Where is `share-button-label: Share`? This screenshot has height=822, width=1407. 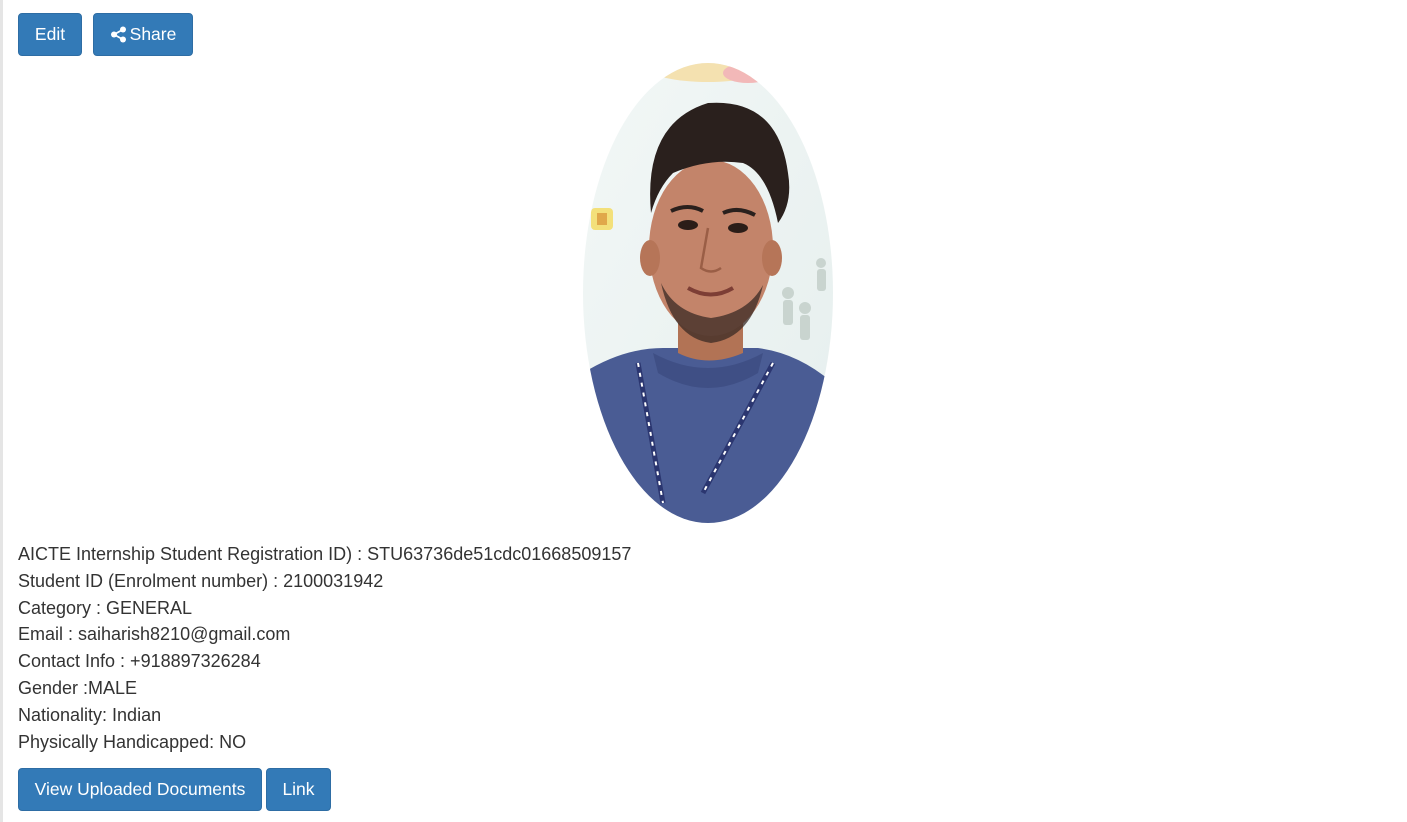
share-button-label: Share is located at coordinates (153, 33).